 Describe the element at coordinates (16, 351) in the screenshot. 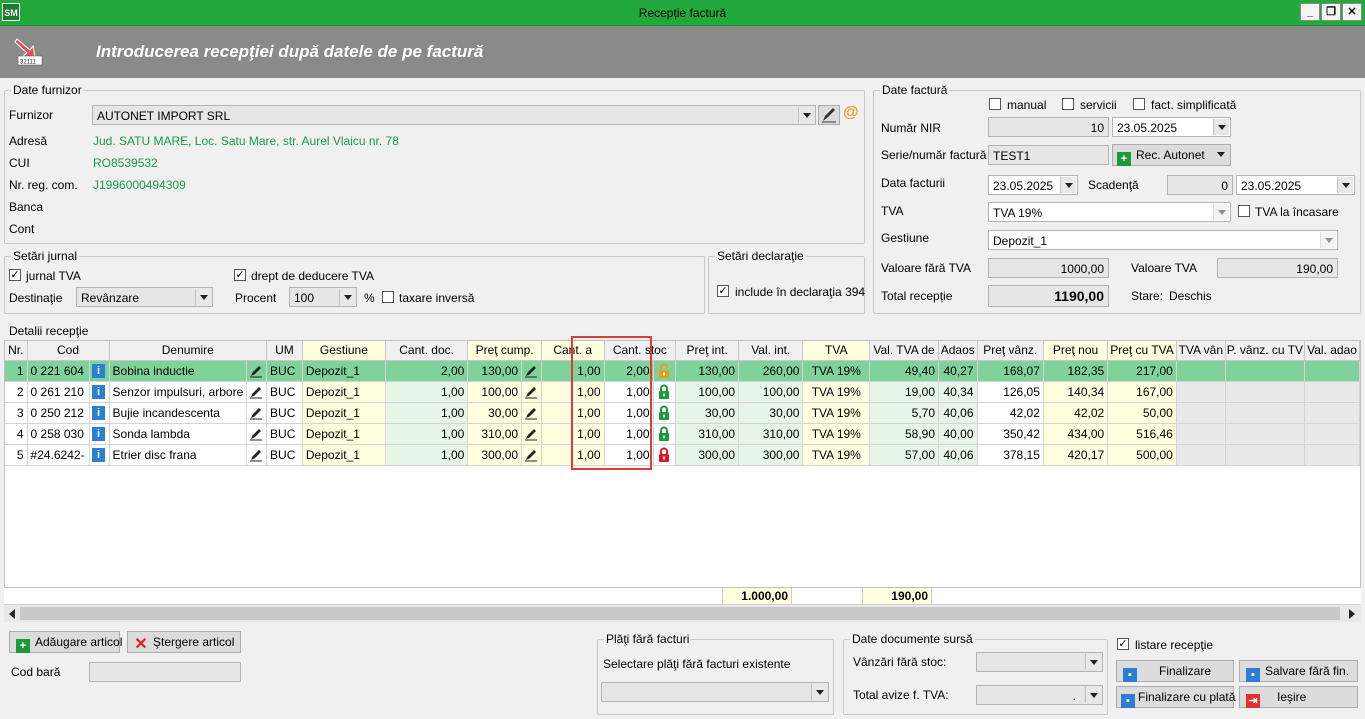

I see `col-nr: Nr.` at that location.